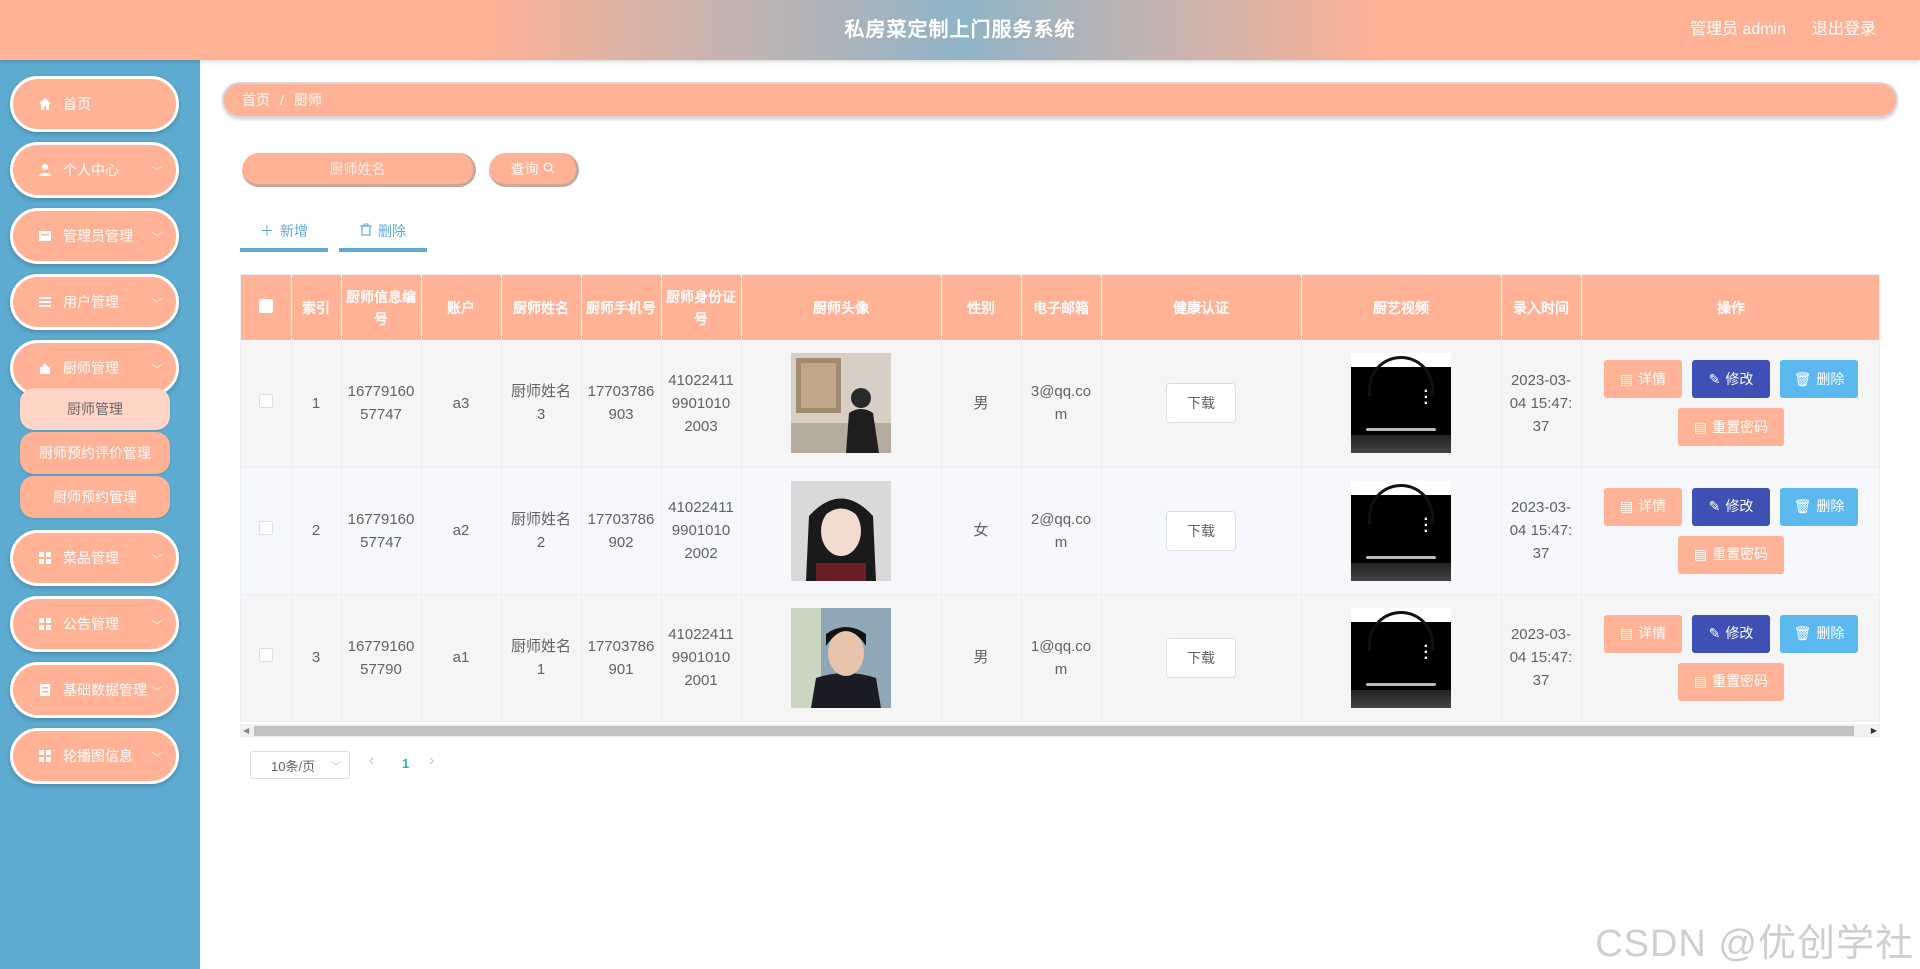 This screenshot has height=969, width=1920. I want to click on scroll-left-icon: ◀, so click(246, 730).